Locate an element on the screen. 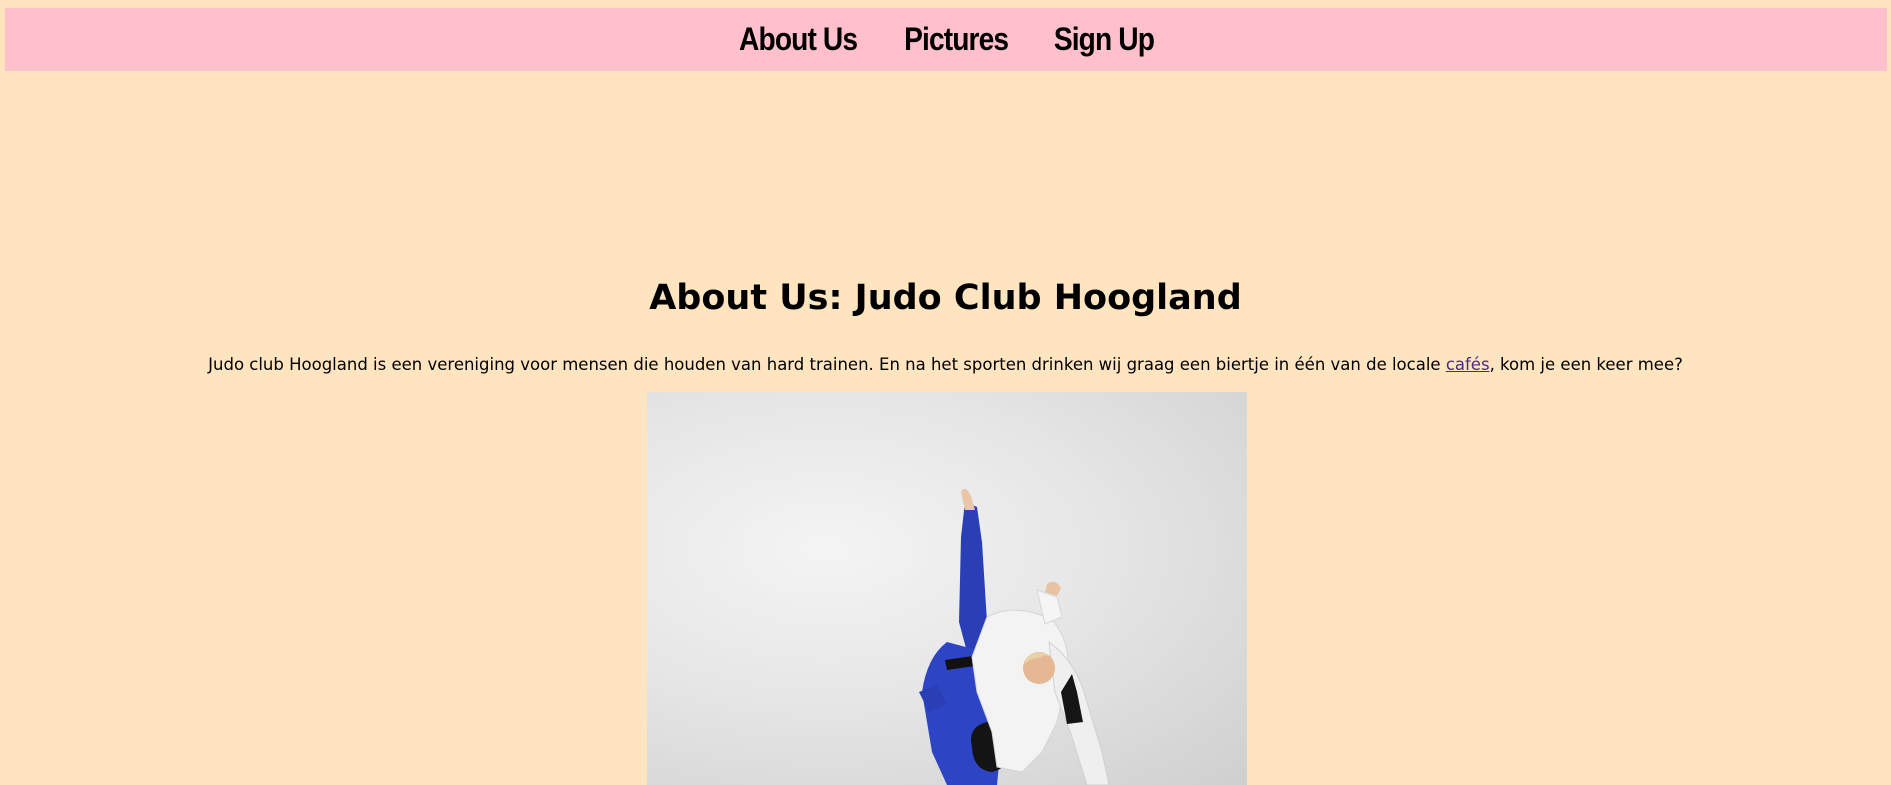 The width and height of the screenshot is (1891, 785). nav-link-about-us: About Us is located at coordinates (798, 39).